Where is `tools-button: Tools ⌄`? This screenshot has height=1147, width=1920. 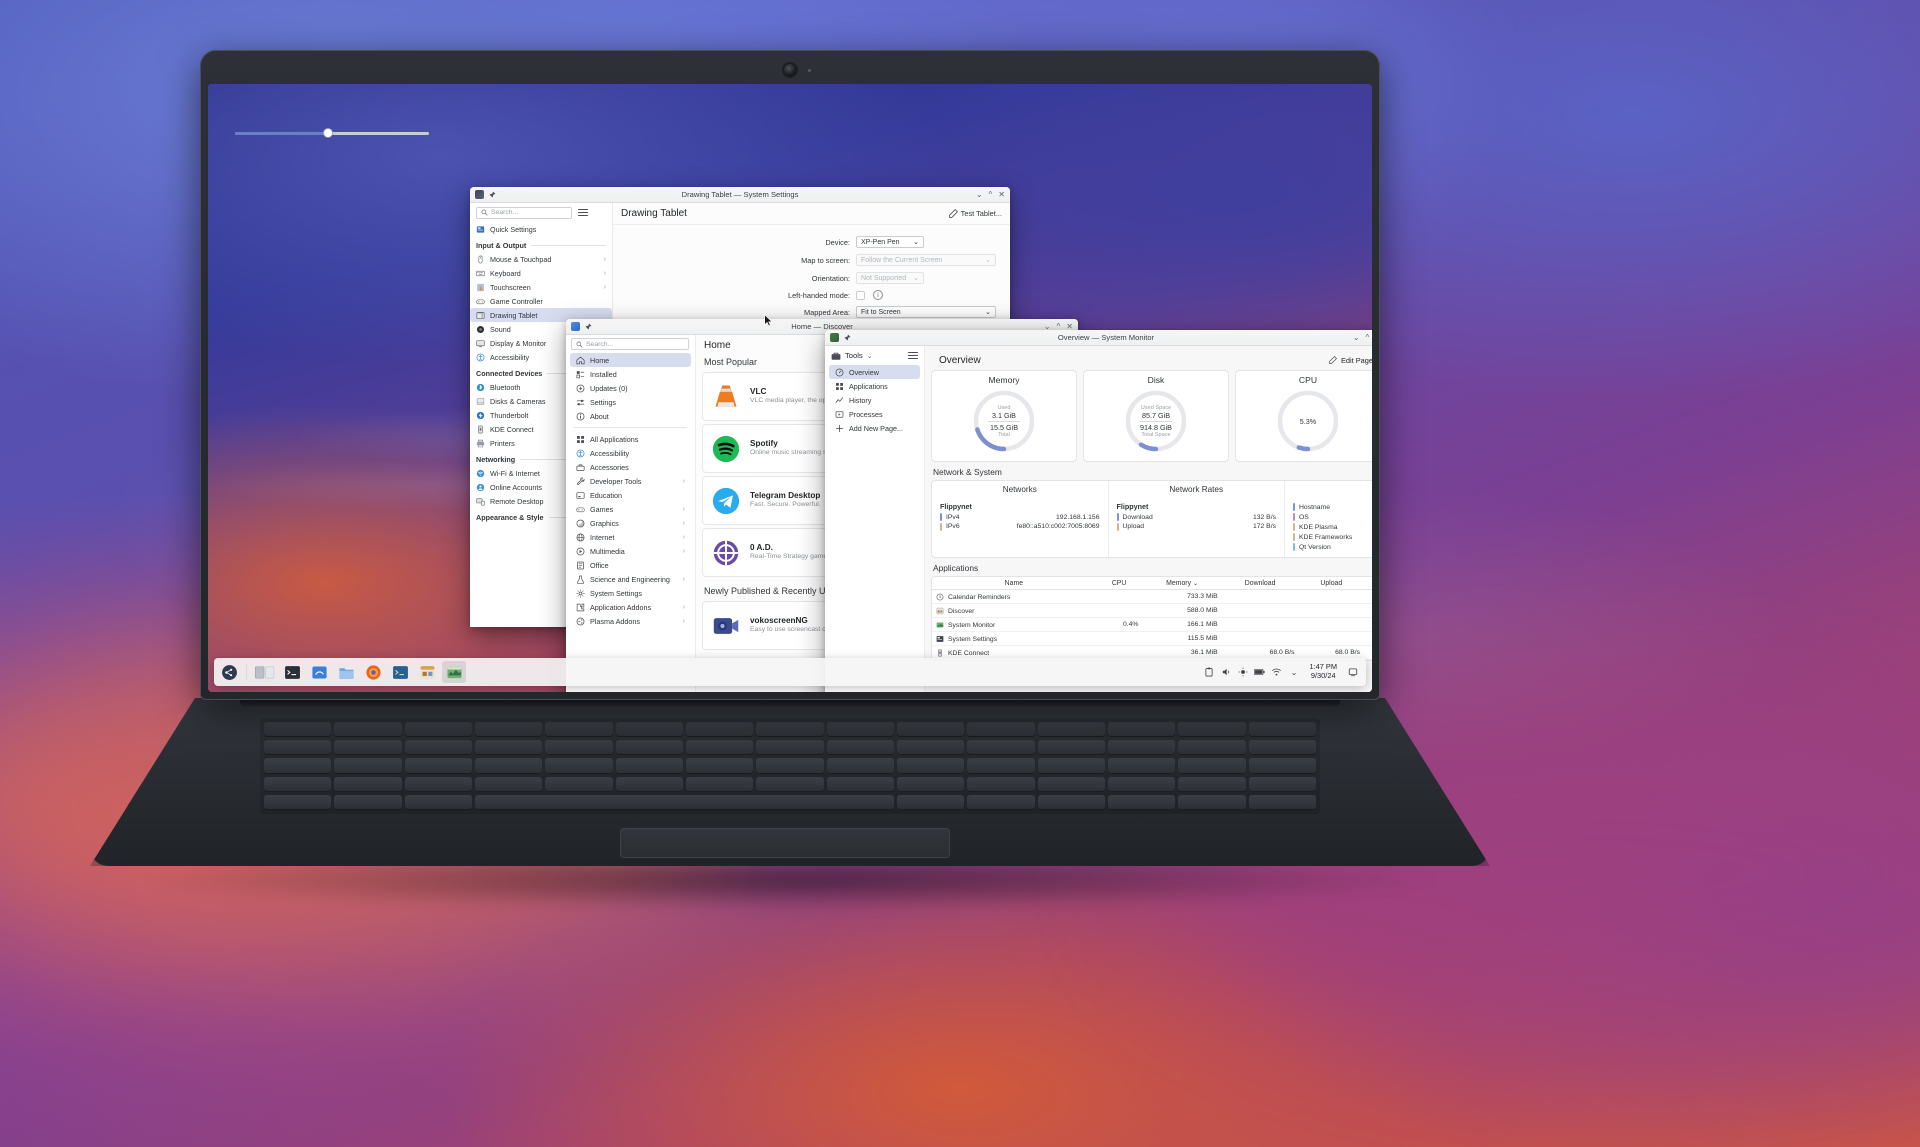 tools-button: Tools ⌄ is located at coordinates (852, 356).